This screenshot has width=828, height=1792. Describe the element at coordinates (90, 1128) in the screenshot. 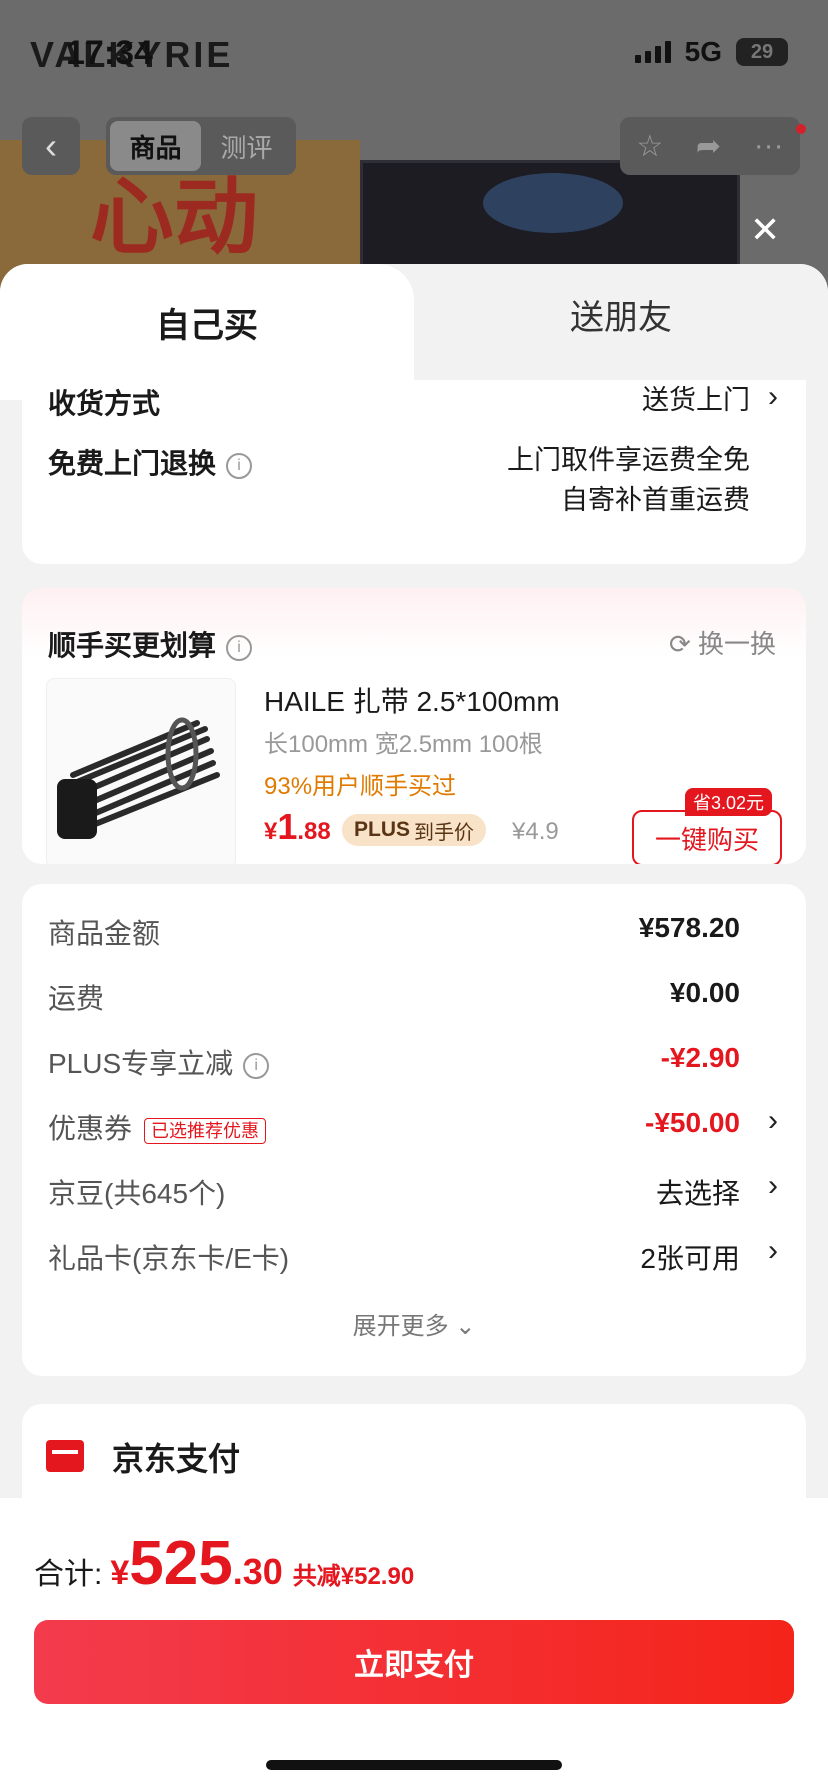

I see `coupon-text: 优惠券` at that location.